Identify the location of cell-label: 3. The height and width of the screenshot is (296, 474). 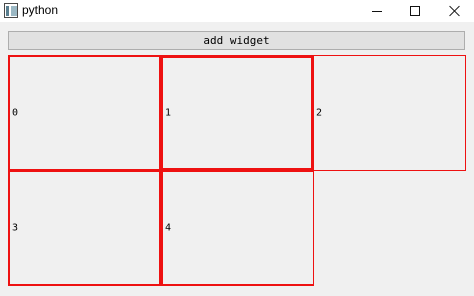
(15, 228).